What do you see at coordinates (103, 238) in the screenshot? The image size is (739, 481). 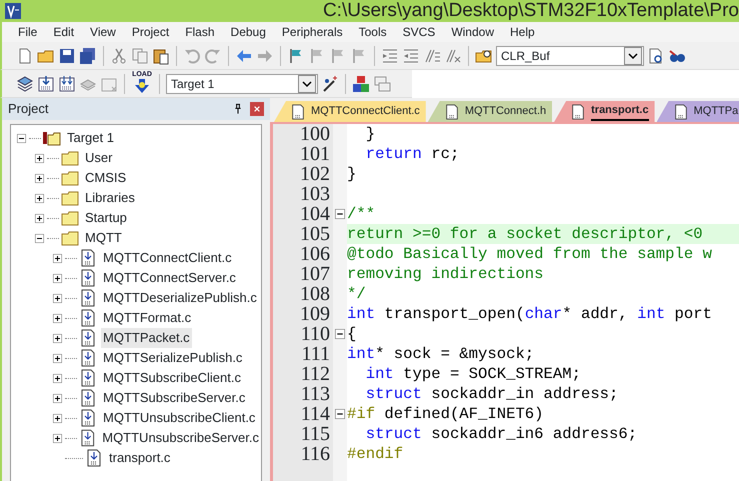 I see `tree-item: MQTT` at bounding box center [103, 238].